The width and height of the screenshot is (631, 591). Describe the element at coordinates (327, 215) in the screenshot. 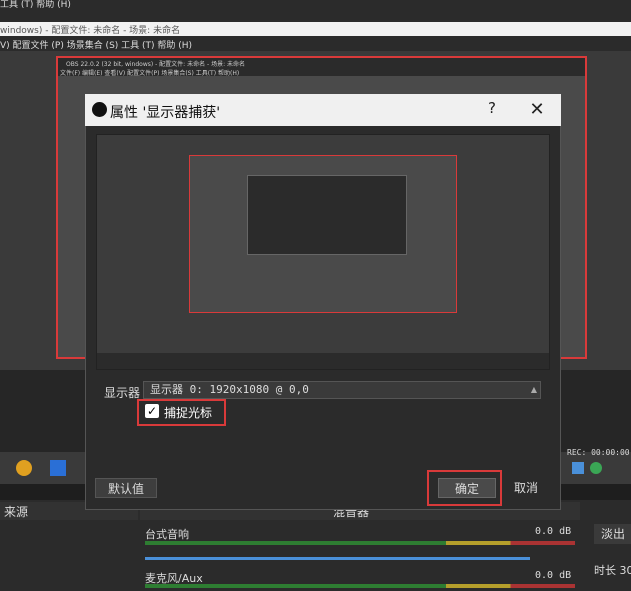

I see `nested-dialog` at that location.